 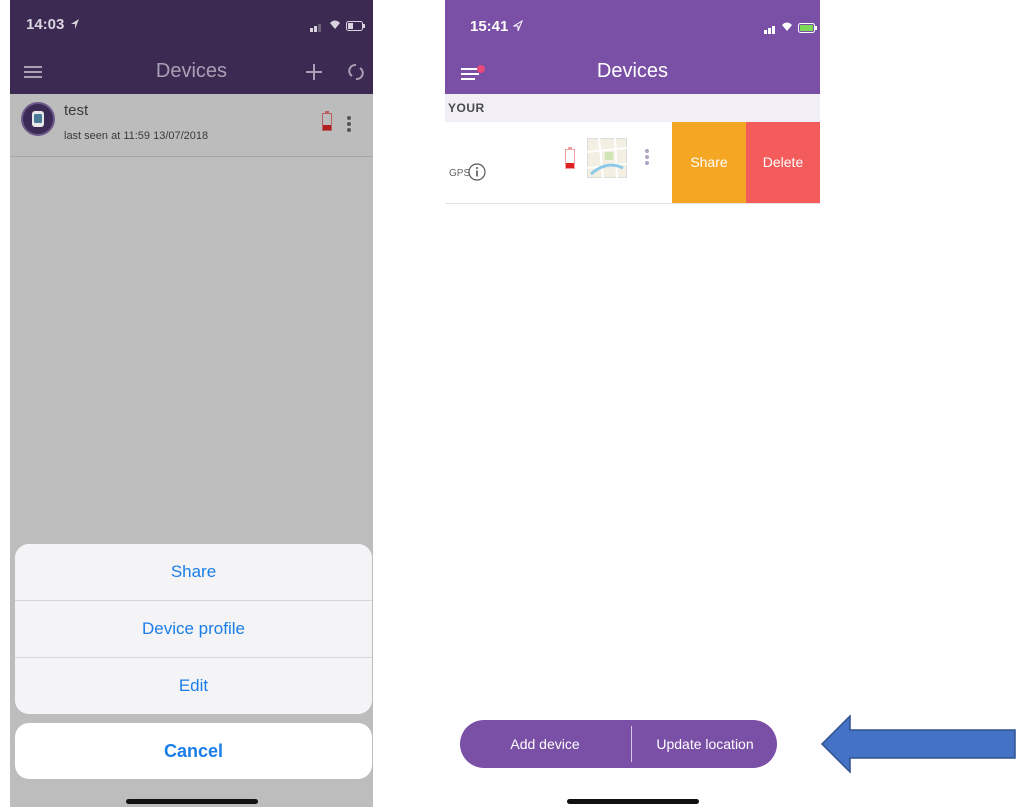 What do you see at coordinates (545, 744) in the screenshot?
I see `add-device-button: Add device` at bounding box center [545, 744].